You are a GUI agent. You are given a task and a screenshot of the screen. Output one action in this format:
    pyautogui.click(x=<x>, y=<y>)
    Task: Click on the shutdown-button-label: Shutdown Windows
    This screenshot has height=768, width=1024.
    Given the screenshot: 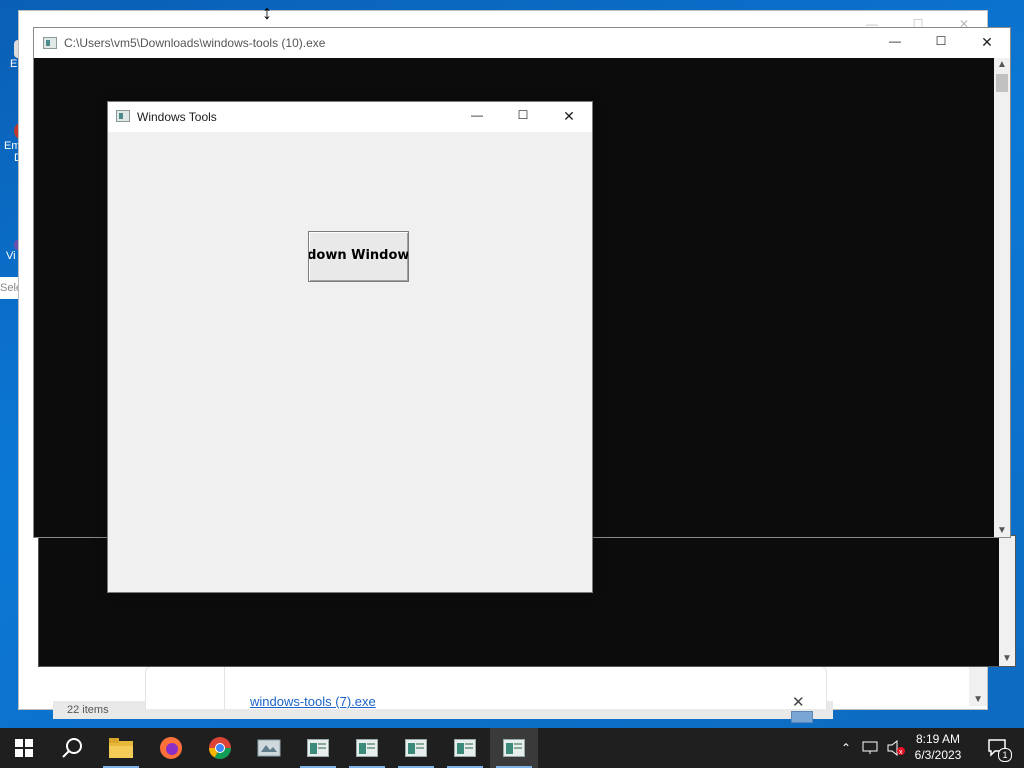 What is the action you would take?
    pyautogui.click(x=358, y=255)
    